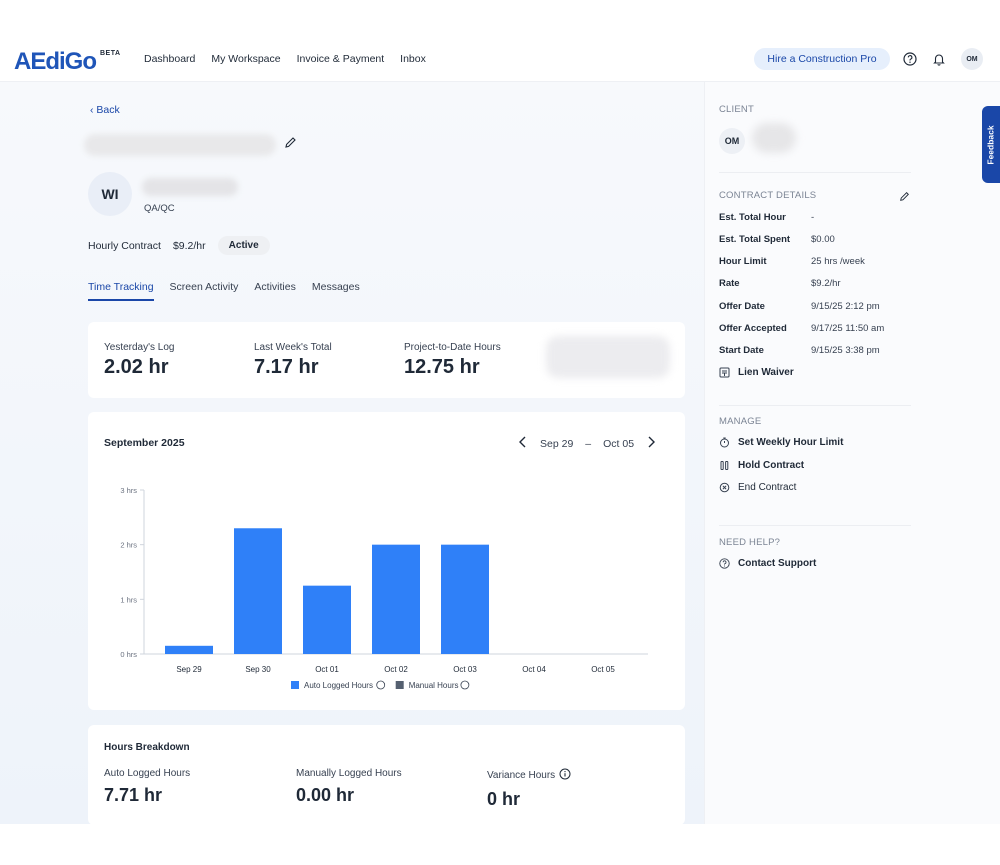  I want to click on lien-waiver-link: Lien Waiver, so click(756, 372).